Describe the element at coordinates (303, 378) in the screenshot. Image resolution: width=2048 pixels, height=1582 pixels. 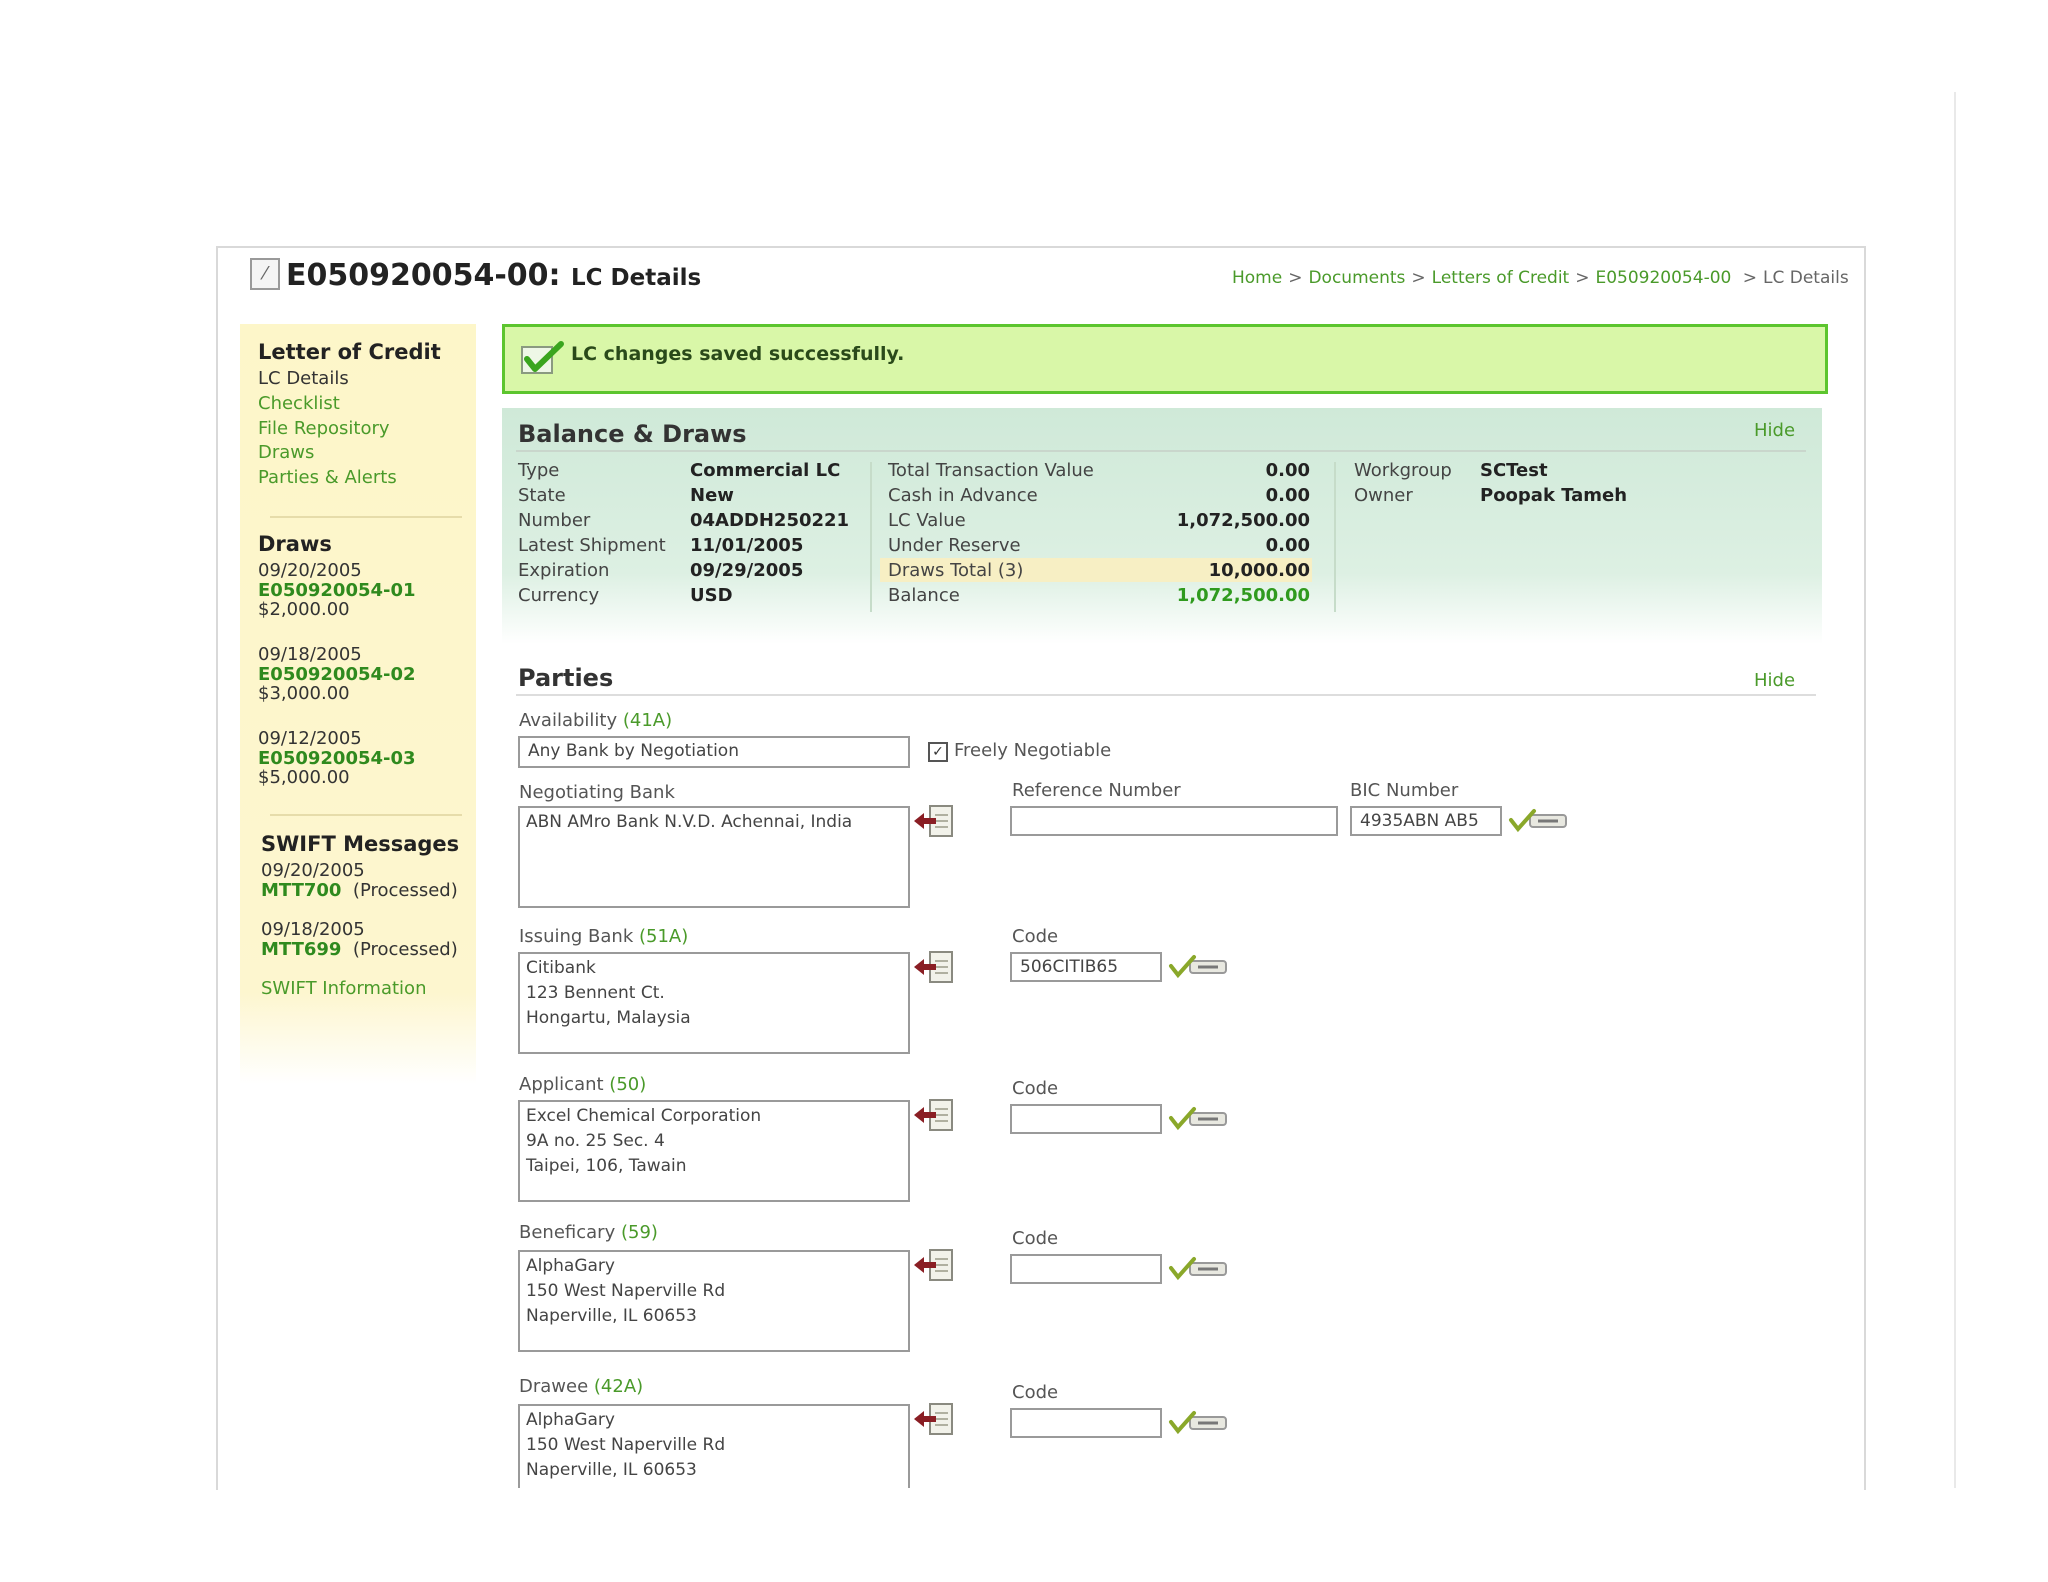
I see `sidebar-item-lc-details: LC Details` at that location.